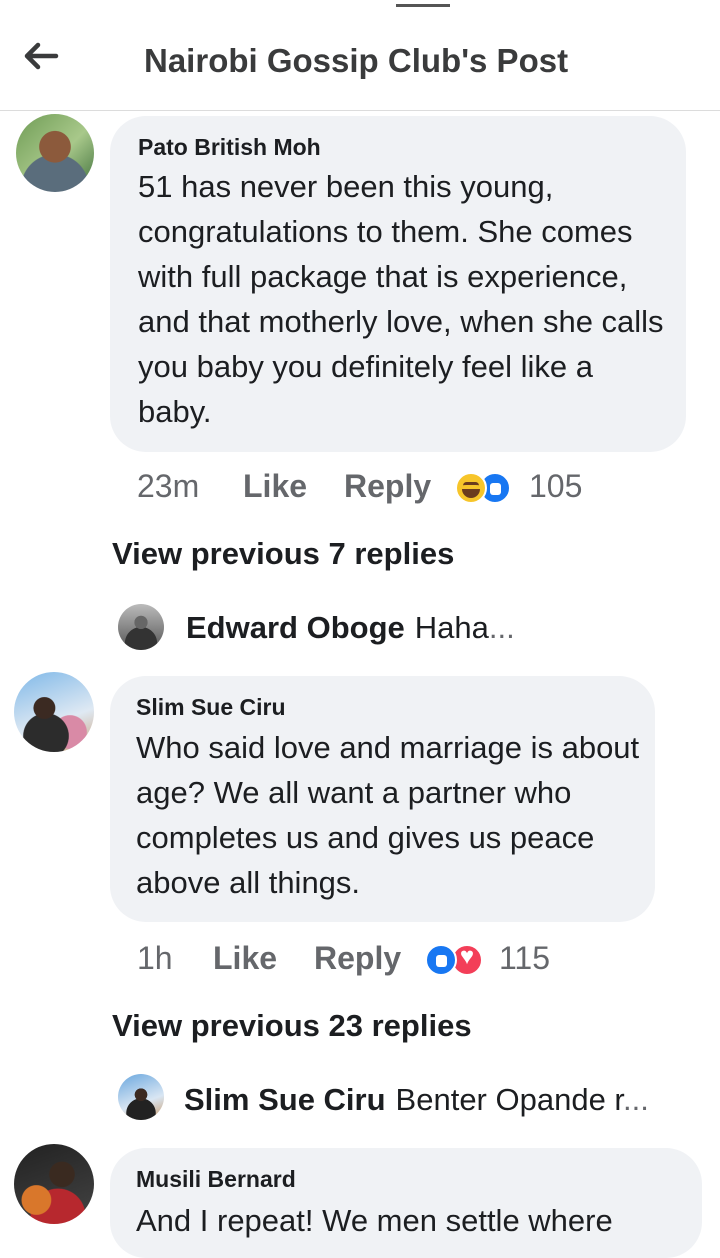 The image size is (720, 1258). Describe the element at coordinates (509, 1099) in the screenshot. I see `reply-text: Benter Opande r` at that location.